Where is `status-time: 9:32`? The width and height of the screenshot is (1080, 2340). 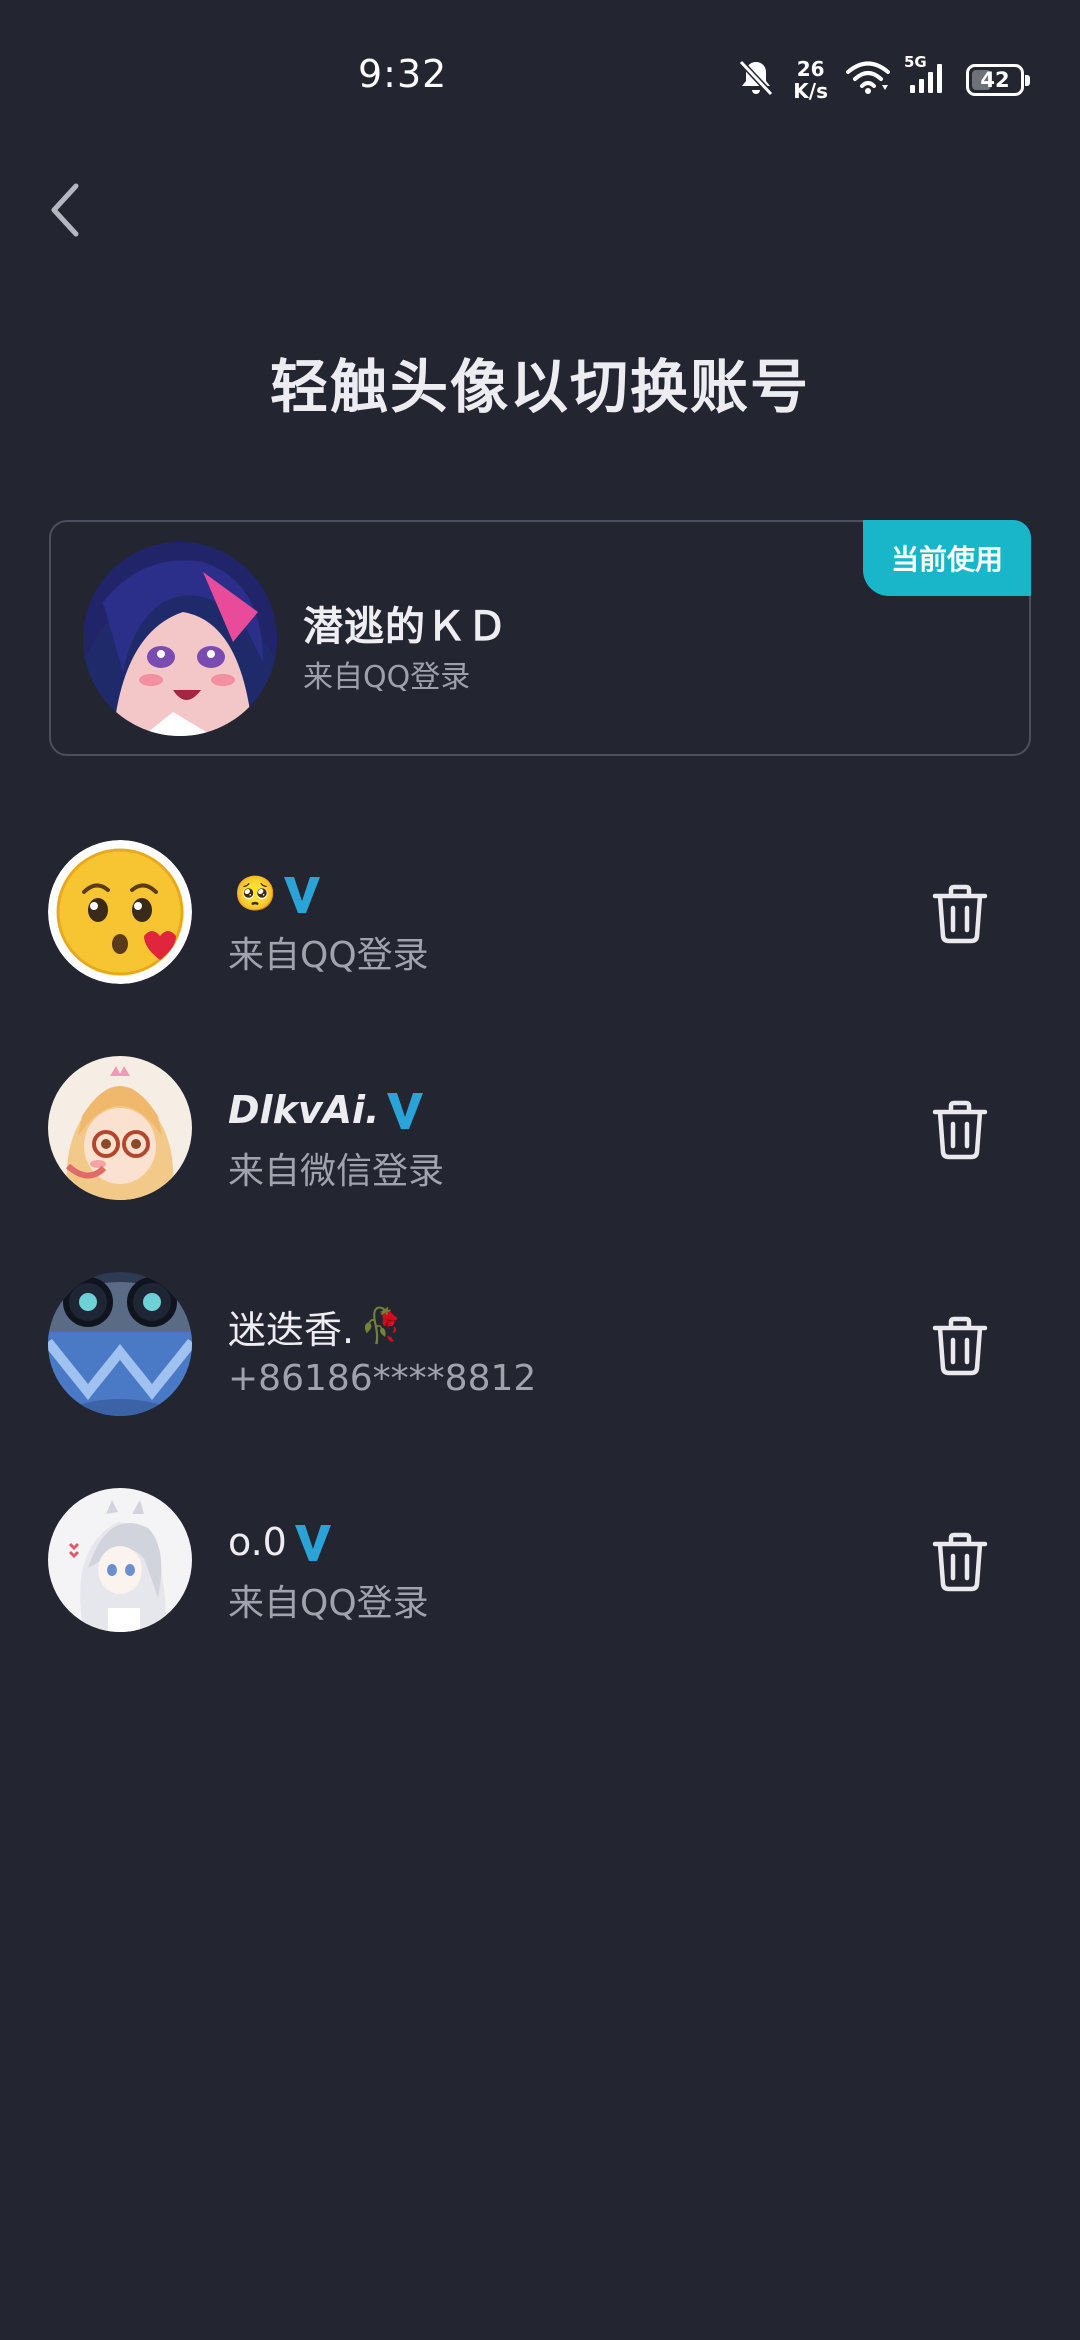 status-time: 9:32 is located at coordinates (403, 74).